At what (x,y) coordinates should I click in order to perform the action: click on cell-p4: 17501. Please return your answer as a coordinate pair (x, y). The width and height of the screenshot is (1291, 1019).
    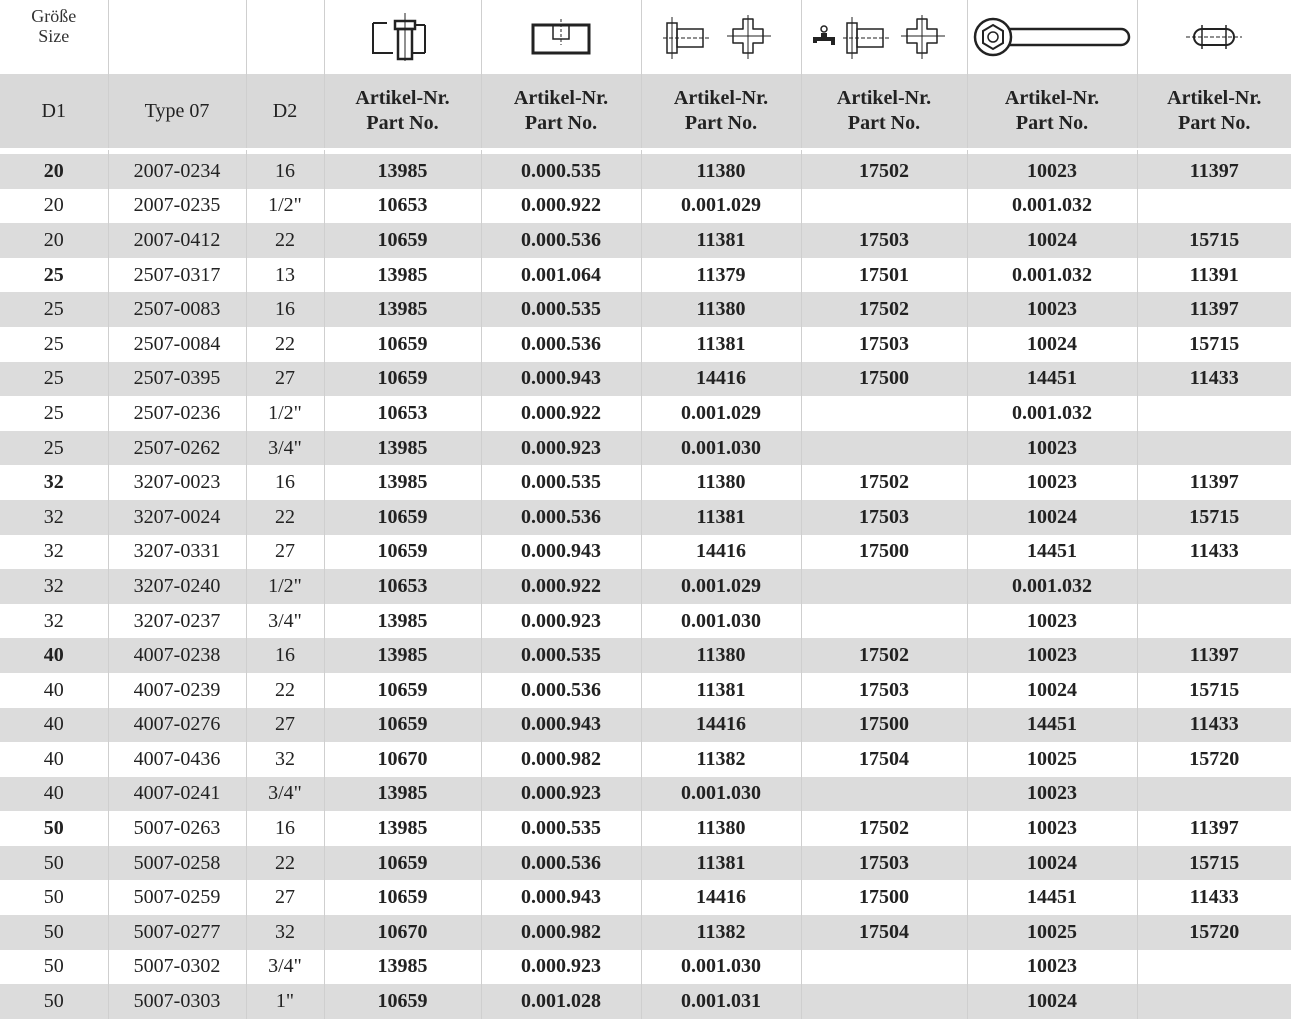
    Looking at the image, I should click on (884, 275).